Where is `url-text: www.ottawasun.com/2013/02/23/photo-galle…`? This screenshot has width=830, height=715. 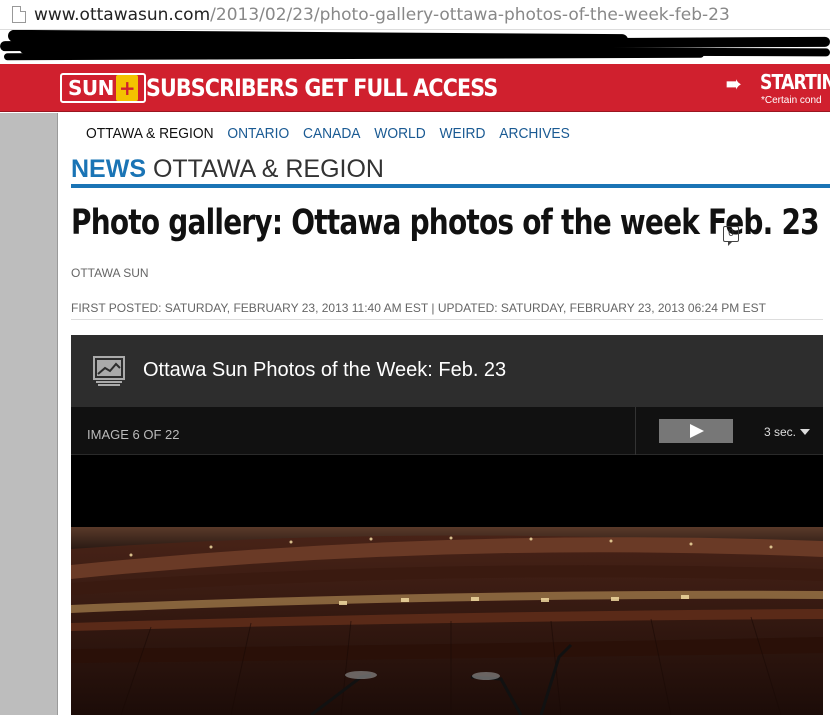
url-text: www.ottawasun.com/2013/02/23/photo-galle… is located at coordinates (382, 15).